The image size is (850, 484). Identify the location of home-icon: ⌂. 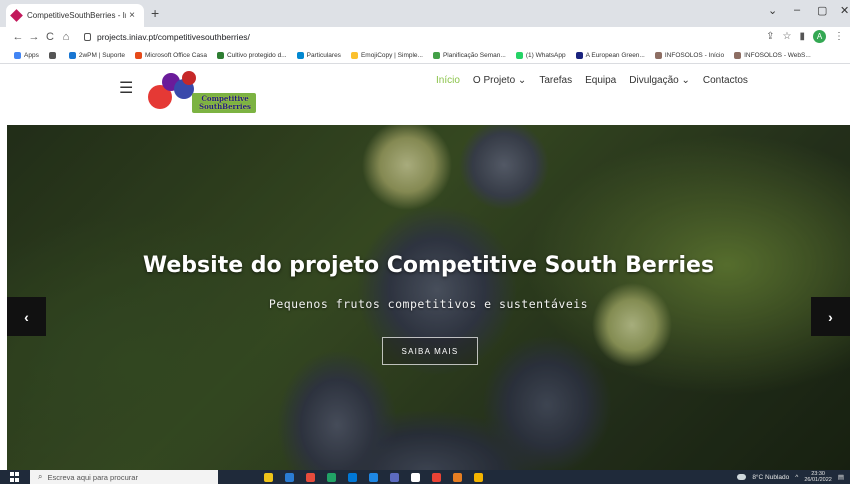
(66, 37).